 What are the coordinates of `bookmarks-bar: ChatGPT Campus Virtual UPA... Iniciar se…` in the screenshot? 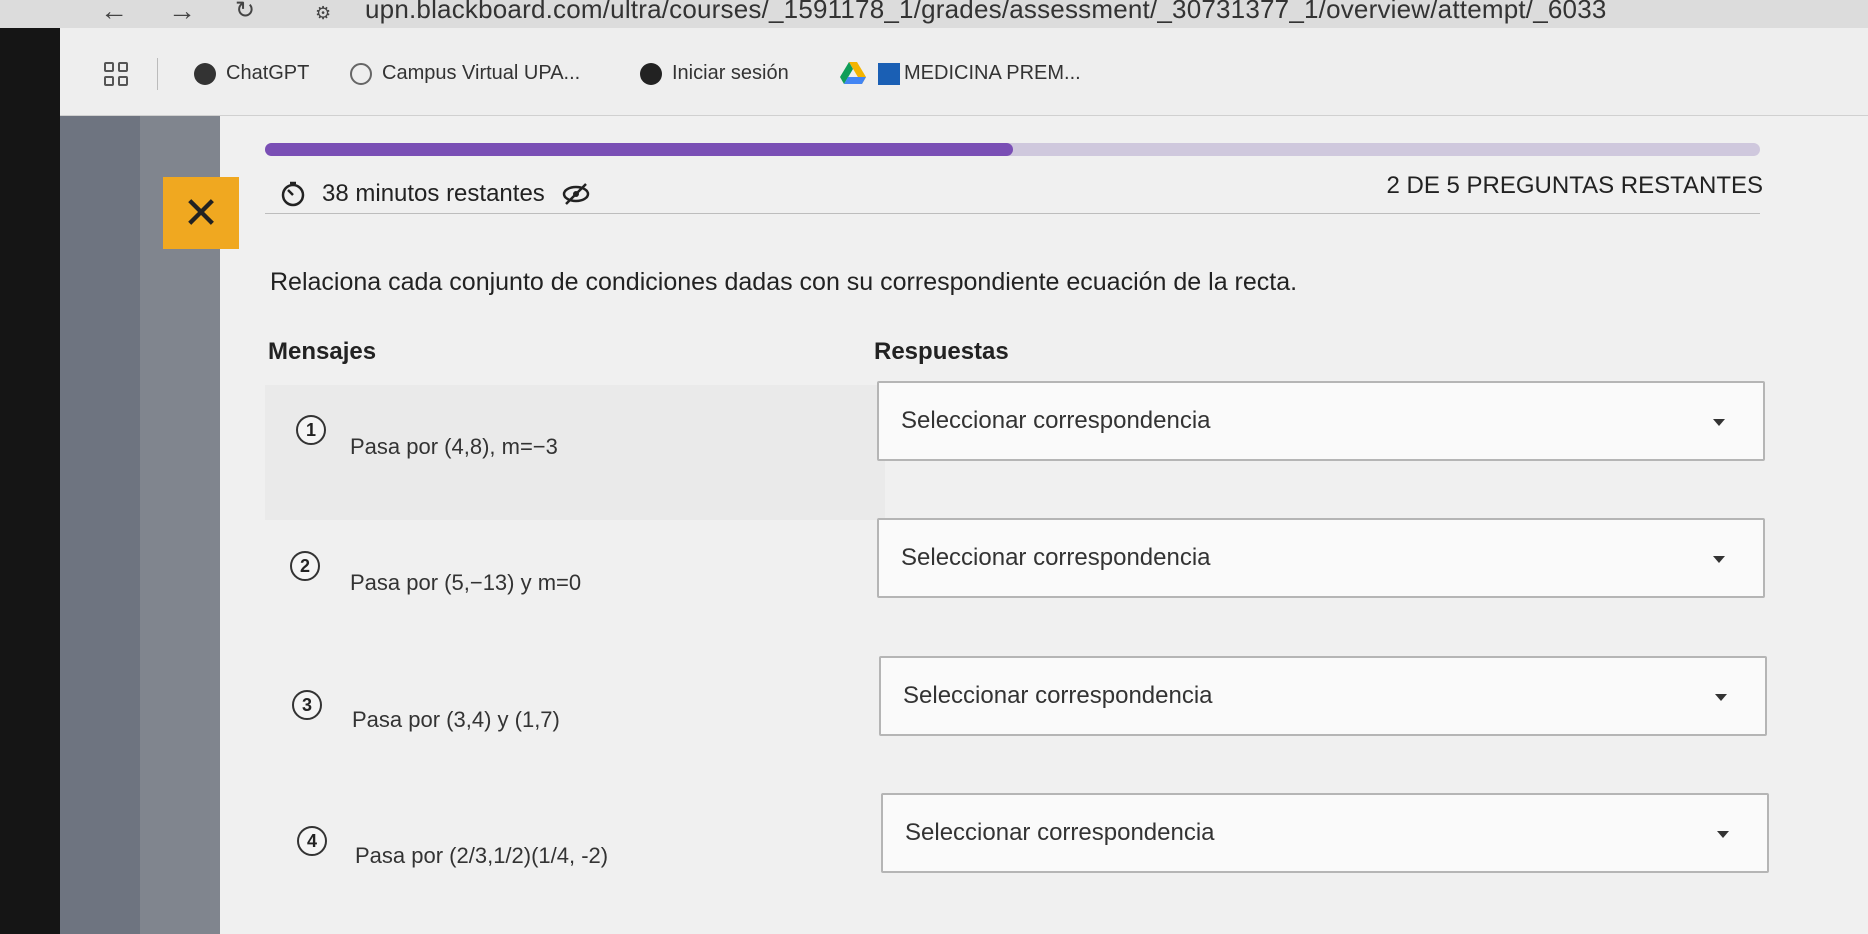 It's located at (964, 72).